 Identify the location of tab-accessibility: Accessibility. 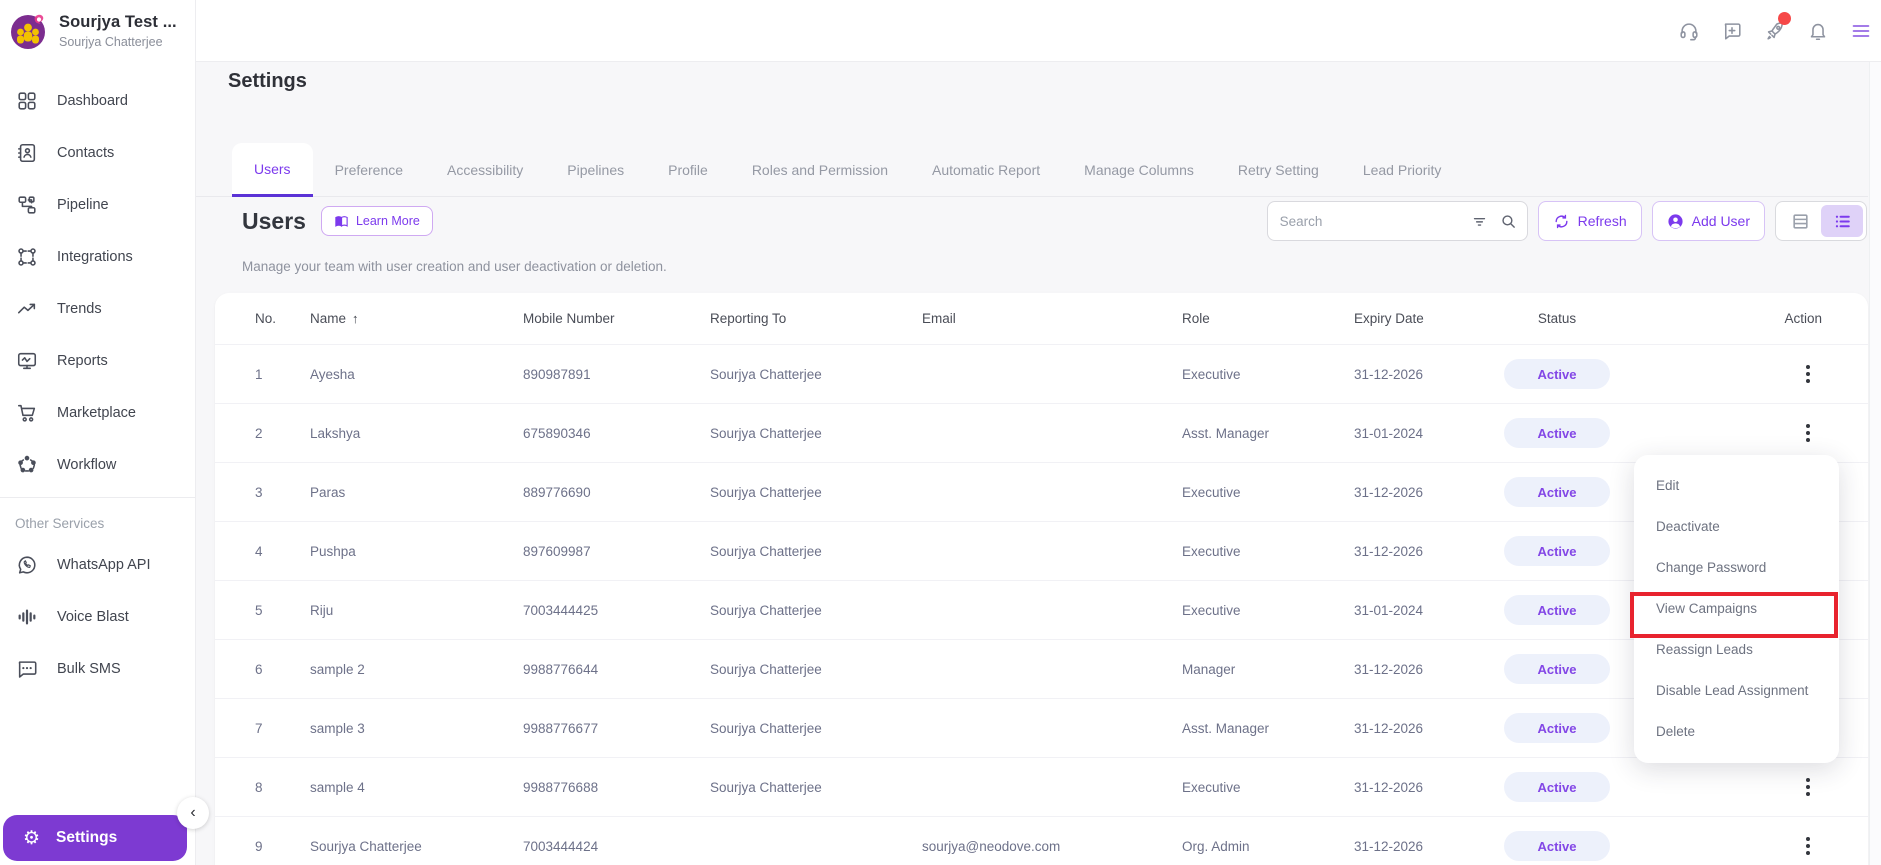
(485, 169).